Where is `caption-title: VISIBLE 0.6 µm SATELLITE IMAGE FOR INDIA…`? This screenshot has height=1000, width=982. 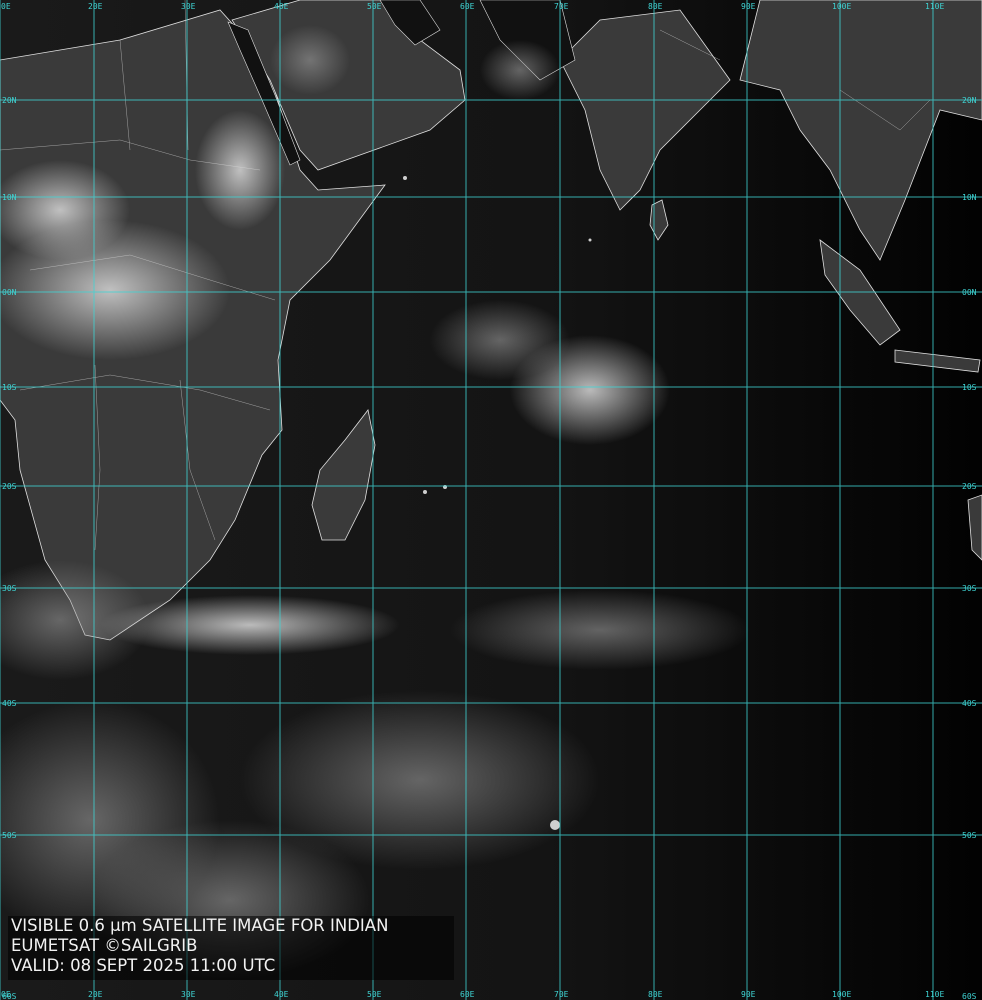
caption-title: VISIBLE 0.6 µm SATELLITE IMAGE FOR INDIA… is located at coordinates (200, 925).